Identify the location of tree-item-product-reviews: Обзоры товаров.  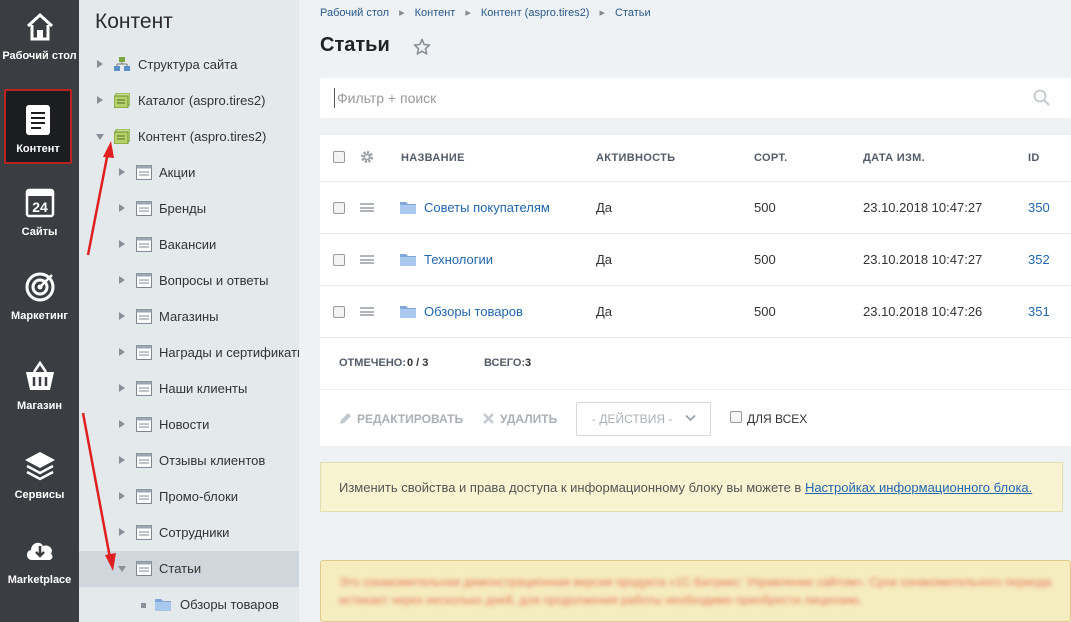
(189, 604).